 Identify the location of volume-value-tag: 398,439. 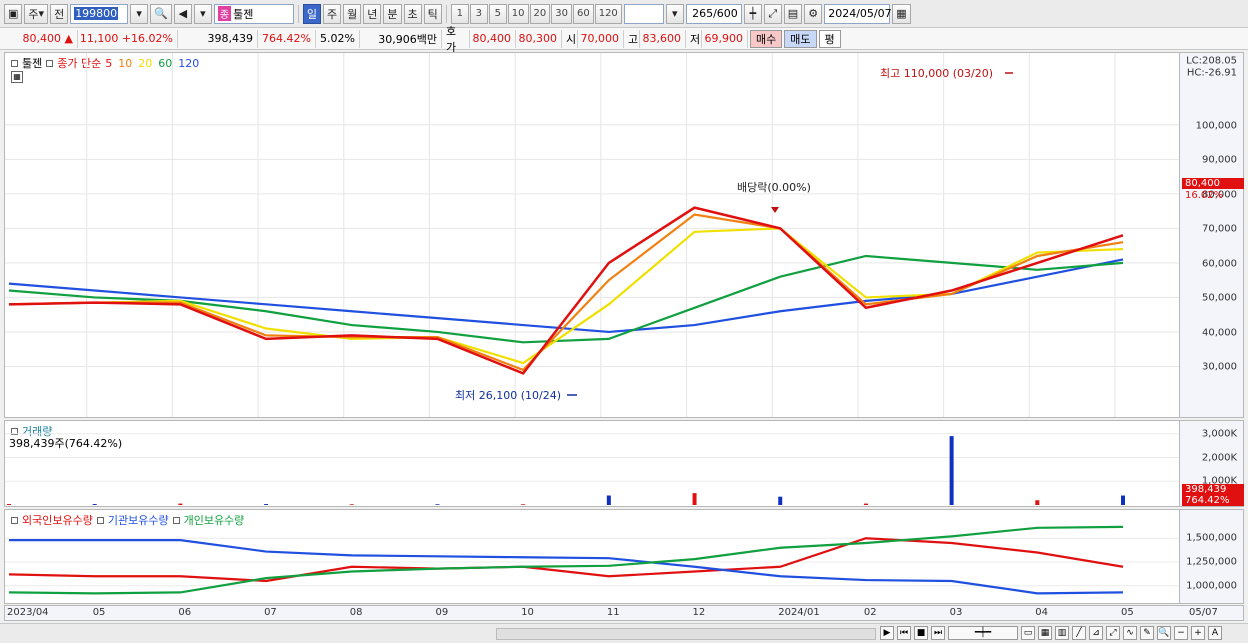
(1213, 489).